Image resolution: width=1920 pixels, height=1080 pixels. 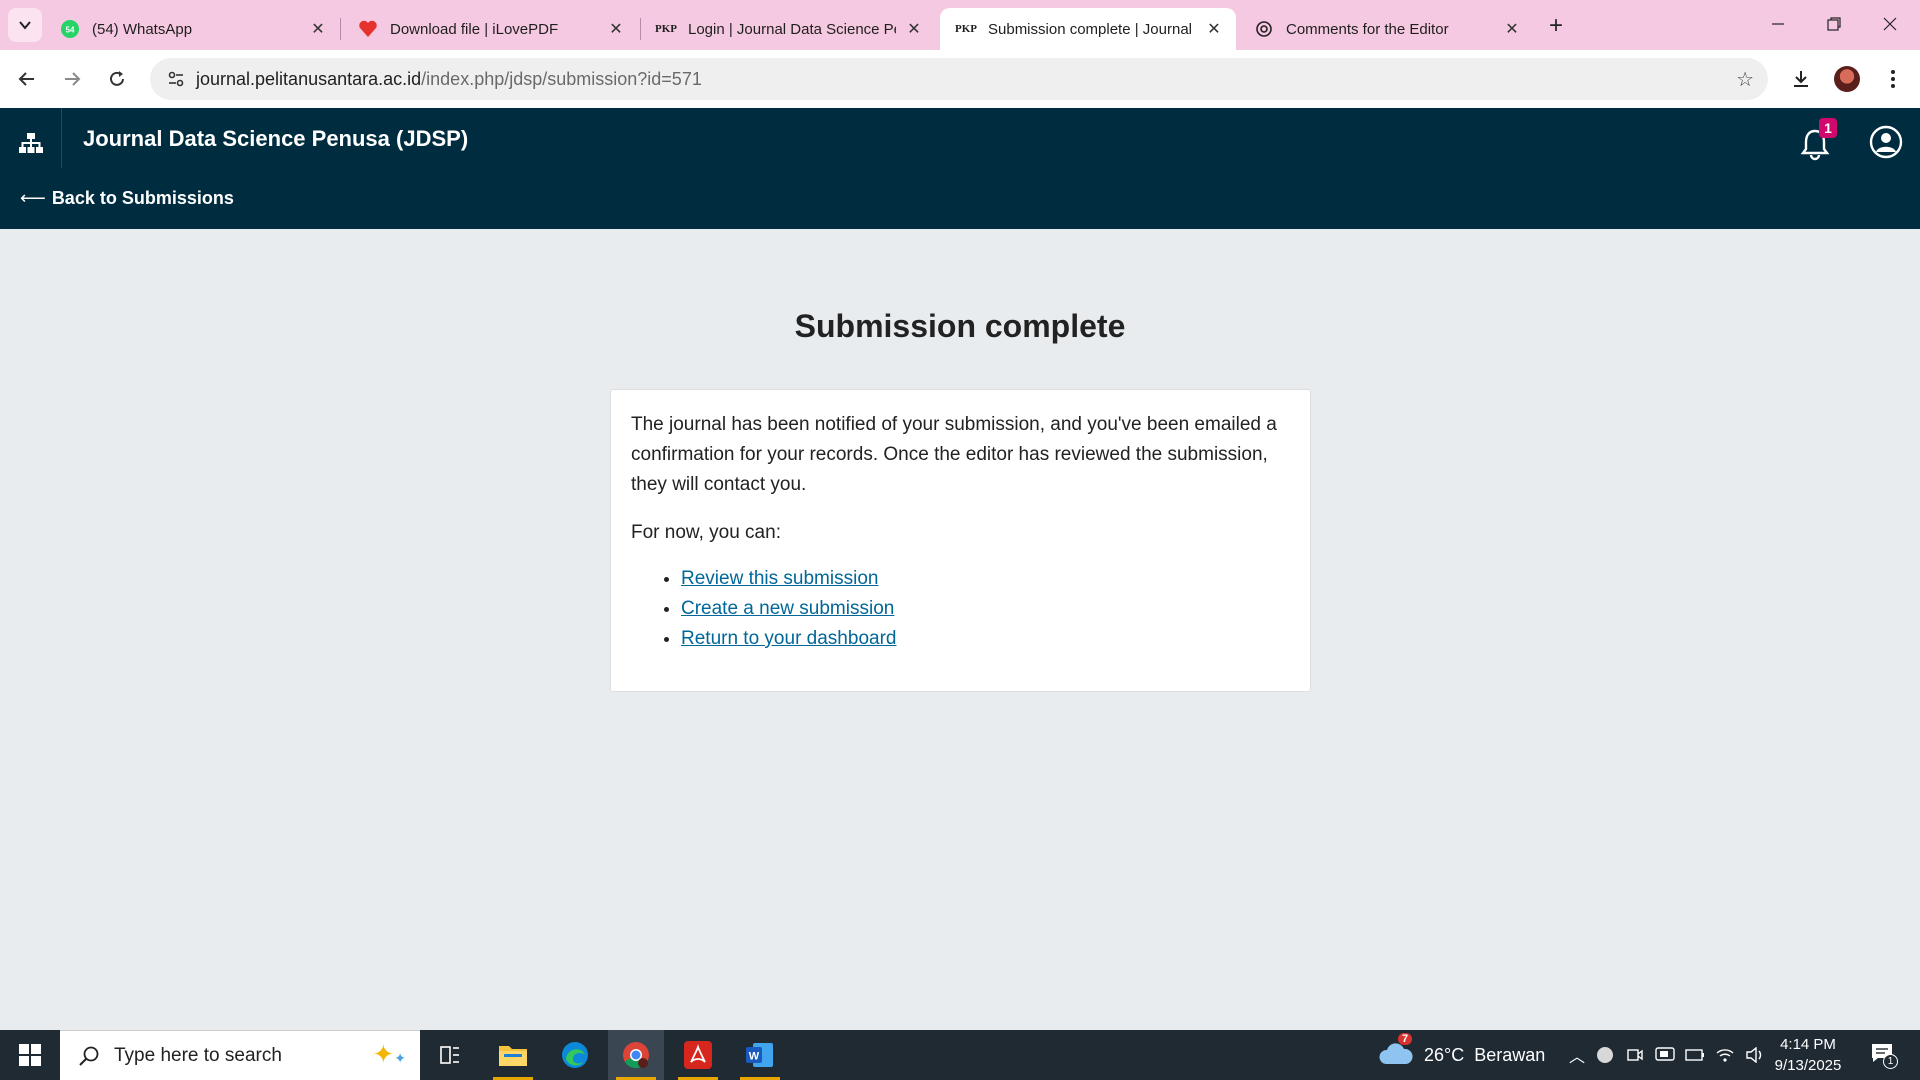 I want to click on notification-count-badge: 1, so click(x=1890, y=1061).